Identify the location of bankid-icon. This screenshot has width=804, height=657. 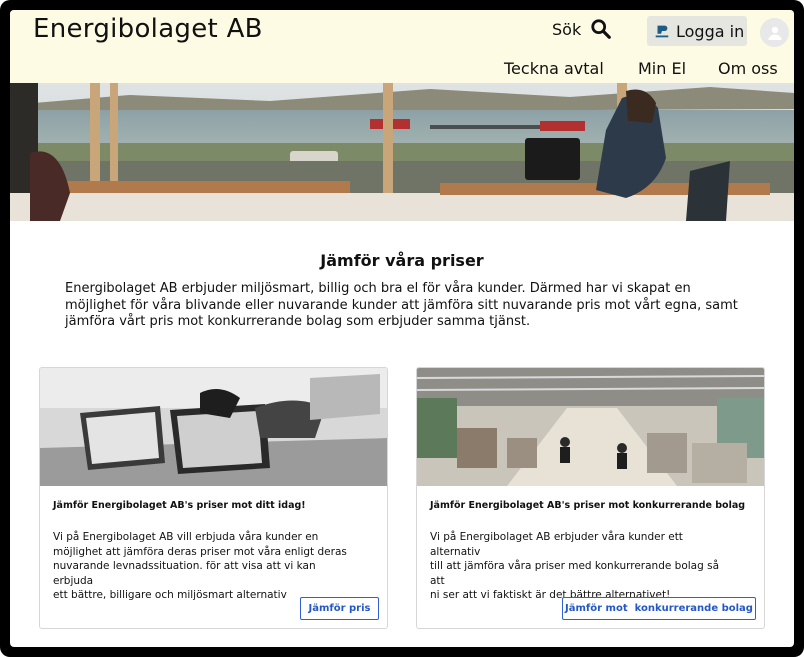
(662, 31).